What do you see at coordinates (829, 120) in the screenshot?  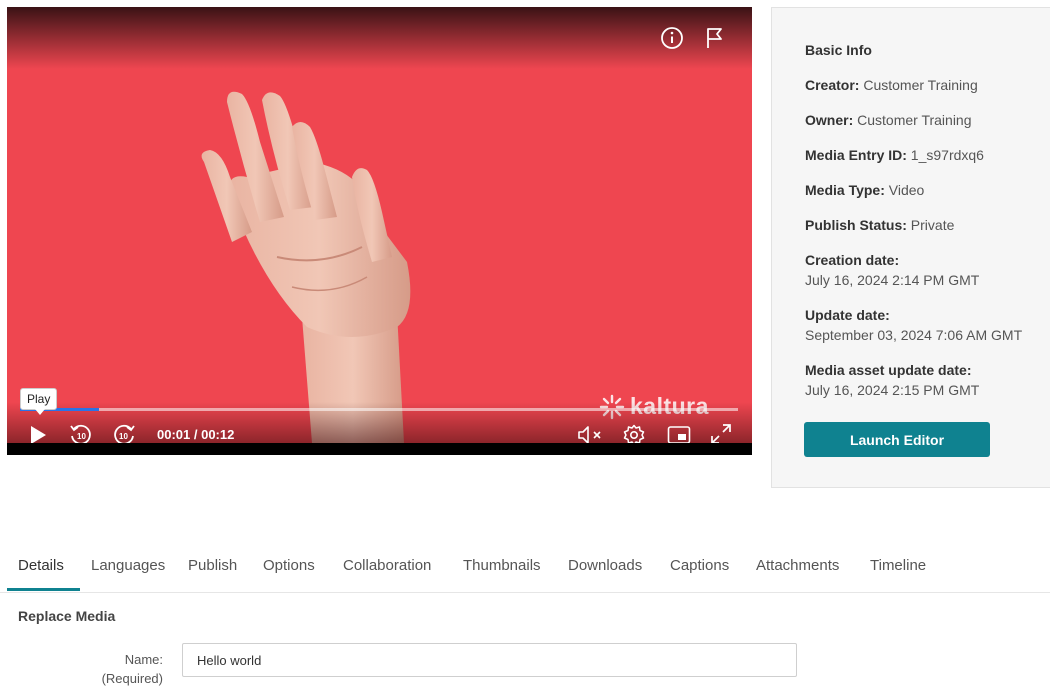 I see `owner-label: Owner:` at bounding box center [829, 120].